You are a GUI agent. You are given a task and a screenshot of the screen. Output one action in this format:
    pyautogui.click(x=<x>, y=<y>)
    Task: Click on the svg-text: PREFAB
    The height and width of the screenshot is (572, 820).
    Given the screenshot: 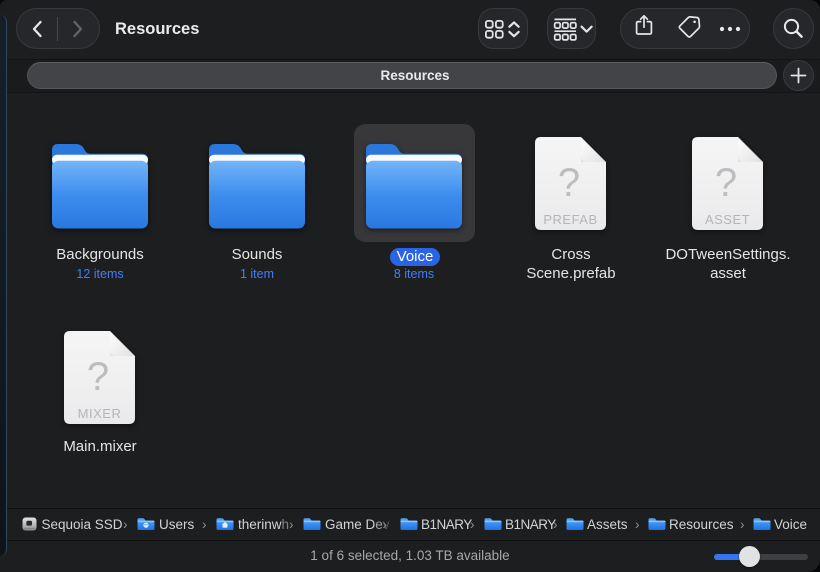 What is the action you would take?
    pyautogui.click(x=570, y=219)
    